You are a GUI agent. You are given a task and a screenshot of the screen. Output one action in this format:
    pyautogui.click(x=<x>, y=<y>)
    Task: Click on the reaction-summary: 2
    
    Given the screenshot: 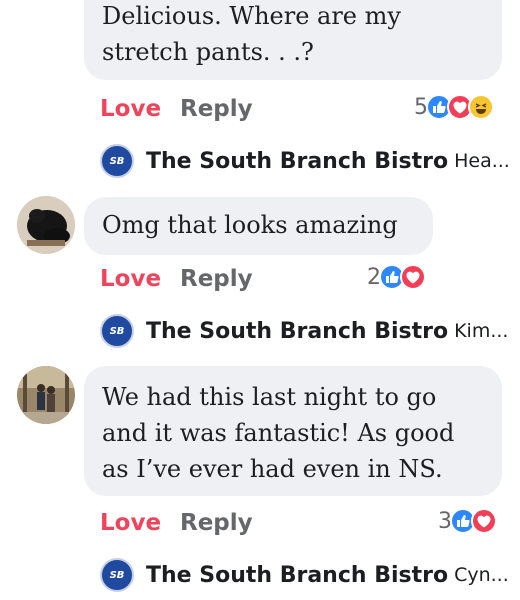 What is the action you would take?
    pyautogui.click(x=396, y=277)
    